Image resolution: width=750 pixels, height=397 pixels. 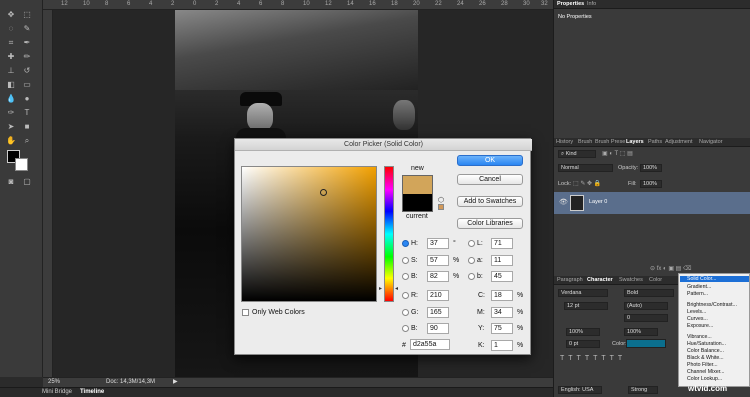 I want to click on tab-paragraph: Paragraph, so click(x=570, y=280).